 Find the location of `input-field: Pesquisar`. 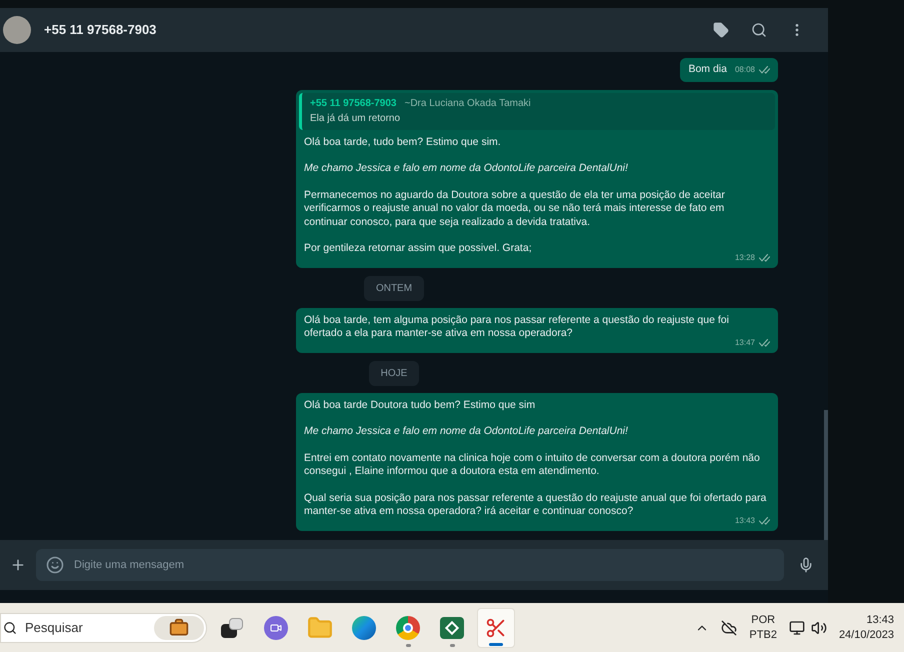

input-field: Pesquisar is located at coordinates (75, 628).